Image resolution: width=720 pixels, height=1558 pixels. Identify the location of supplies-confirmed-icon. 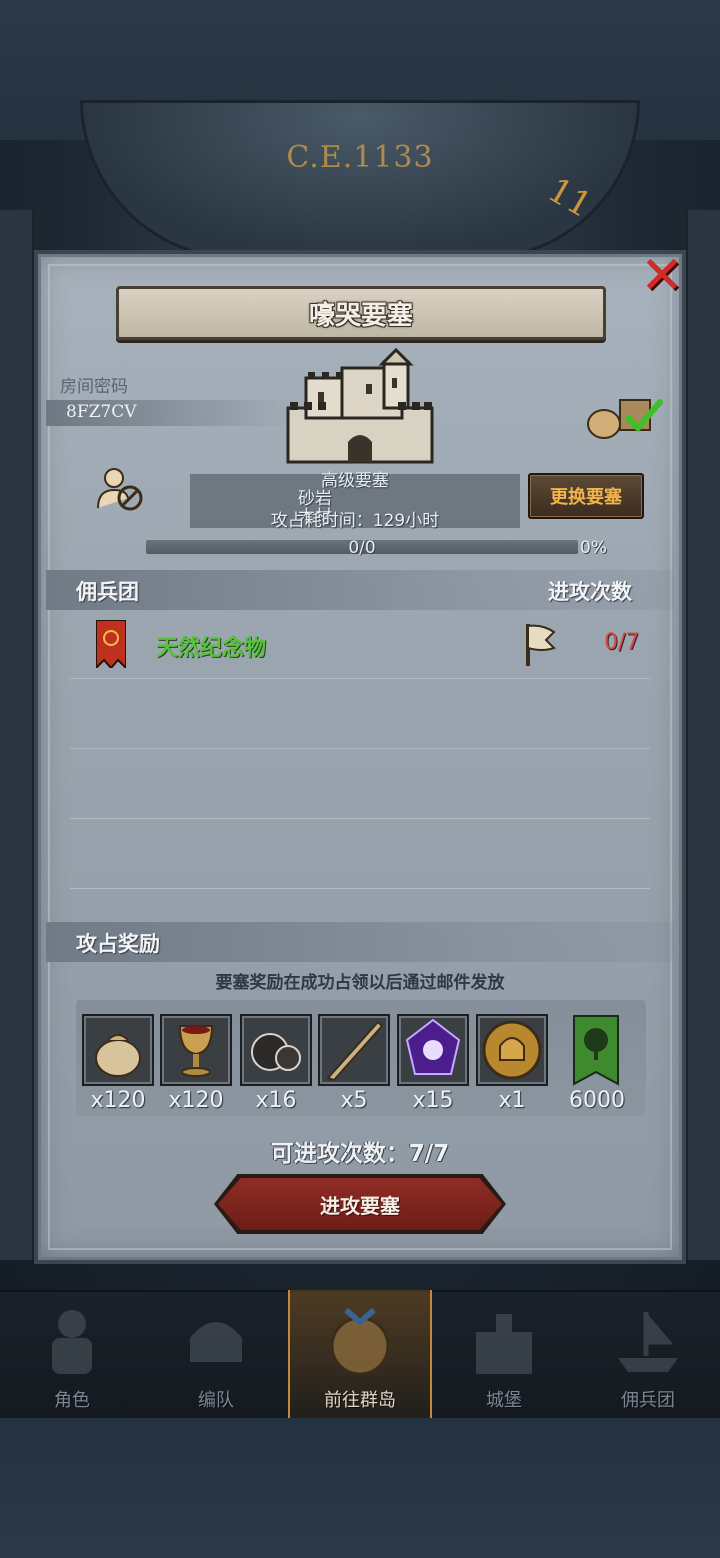
(624, 415).